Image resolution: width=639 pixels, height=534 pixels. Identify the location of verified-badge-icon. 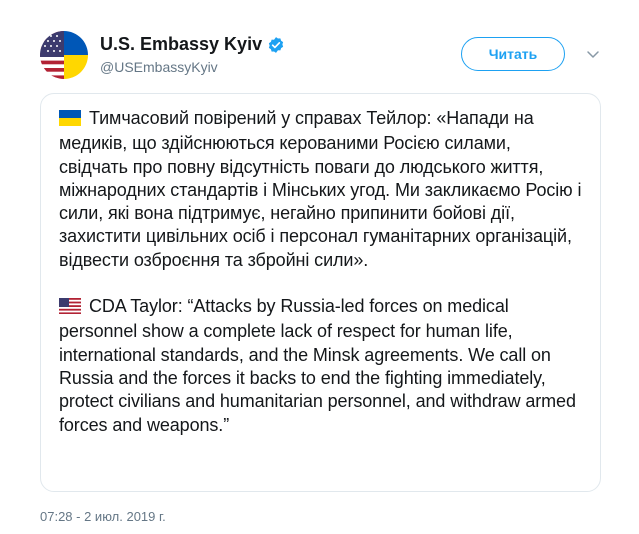
(276, 45).